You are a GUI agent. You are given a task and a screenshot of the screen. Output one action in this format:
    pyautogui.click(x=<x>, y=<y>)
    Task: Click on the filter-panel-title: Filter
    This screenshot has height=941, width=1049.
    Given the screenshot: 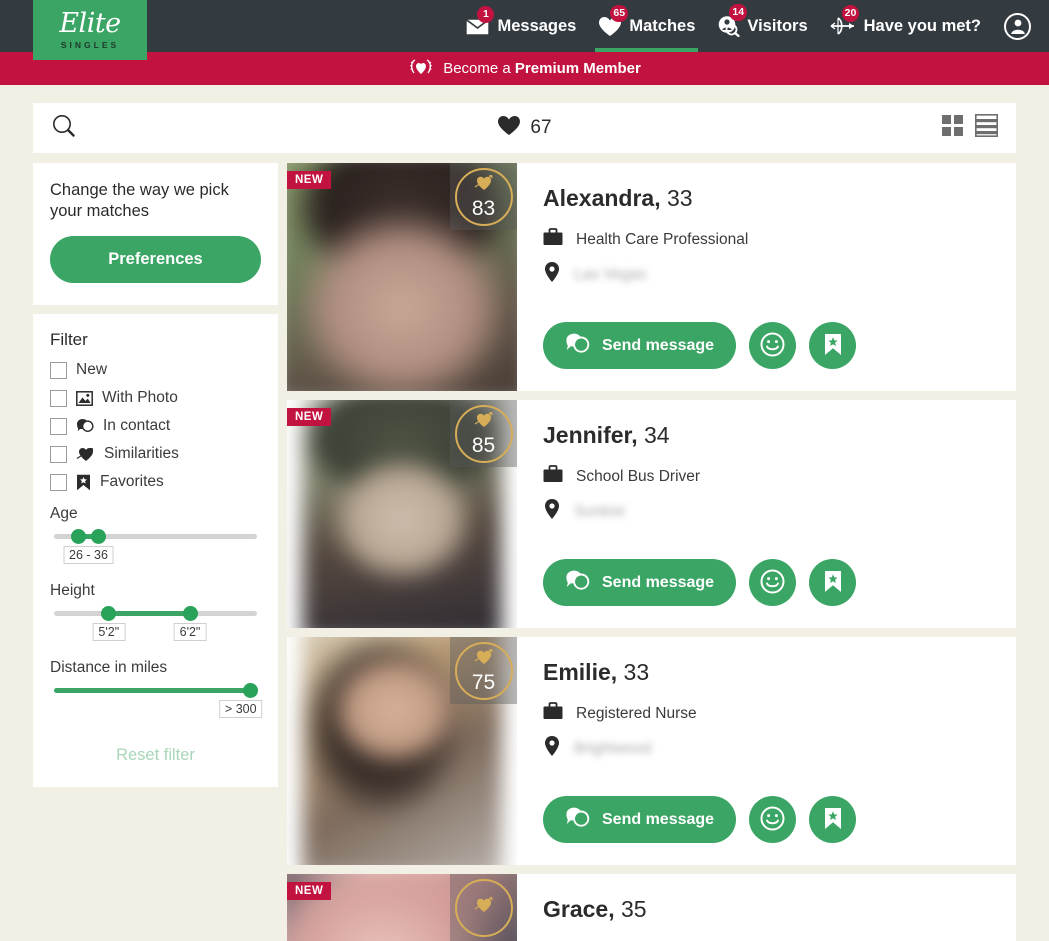 What is the action you would take?
    pyautogui.click(x=69, y=340)
    